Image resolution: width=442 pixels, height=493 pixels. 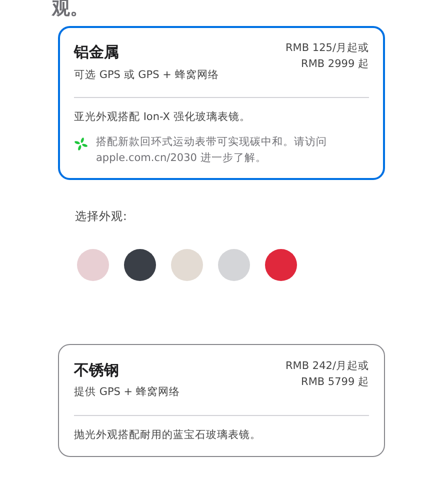 What do you see at coordinates (101, 216) in the screenshot?
I see `finish-label: 选择外观:` at bounding box center [101, 216].